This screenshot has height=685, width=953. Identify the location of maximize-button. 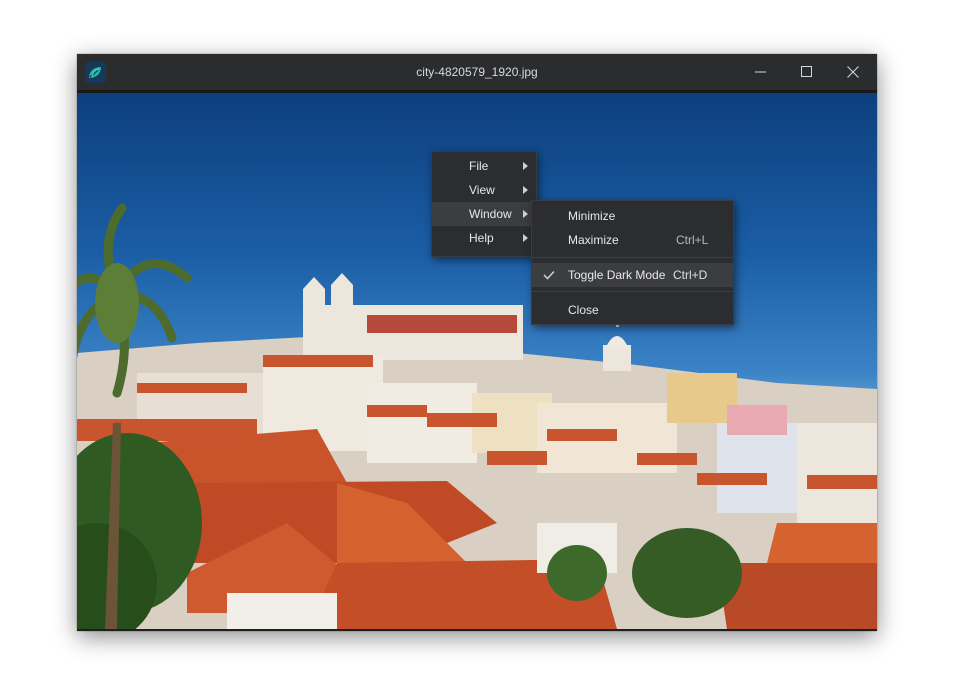
(807, 72).